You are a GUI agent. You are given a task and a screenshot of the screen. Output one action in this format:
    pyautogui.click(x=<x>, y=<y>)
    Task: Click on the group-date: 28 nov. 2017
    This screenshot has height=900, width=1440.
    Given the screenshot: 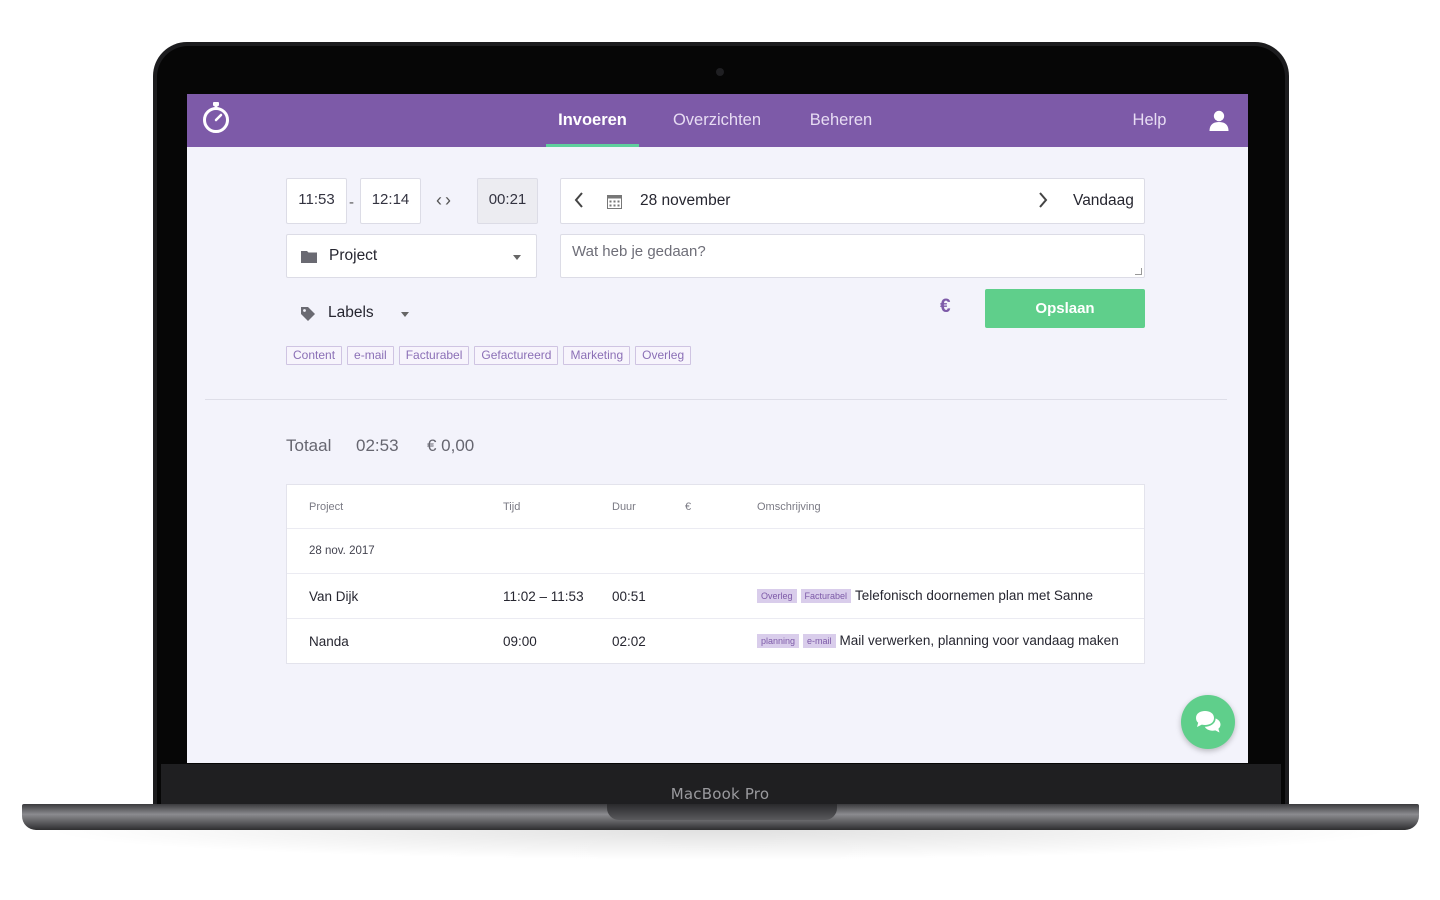 What is the action you would take?
    pyautogui.click(x=342, y=551)
    